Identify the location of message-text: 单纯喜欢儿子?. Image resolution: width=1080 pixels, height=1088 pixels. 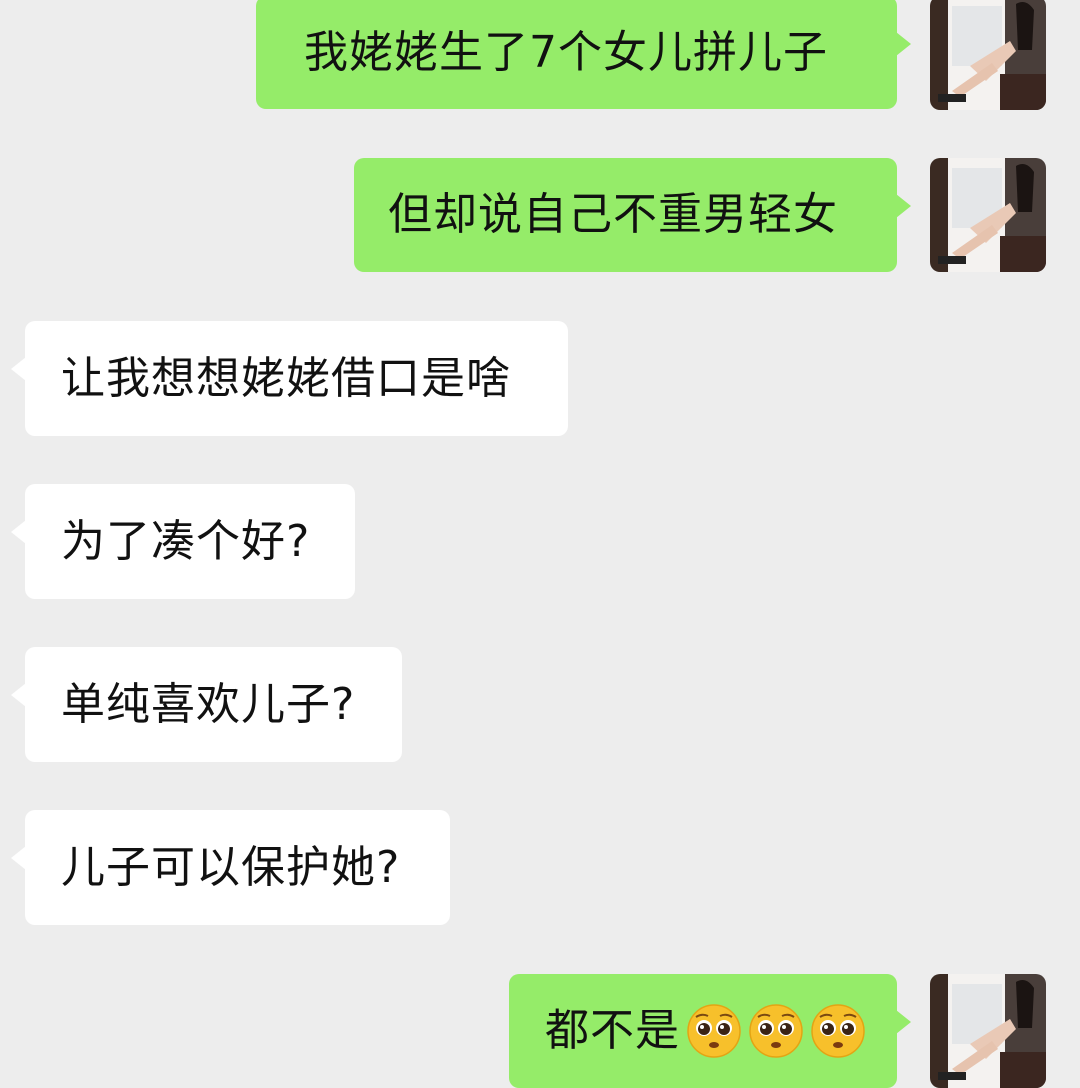
(208, 704).